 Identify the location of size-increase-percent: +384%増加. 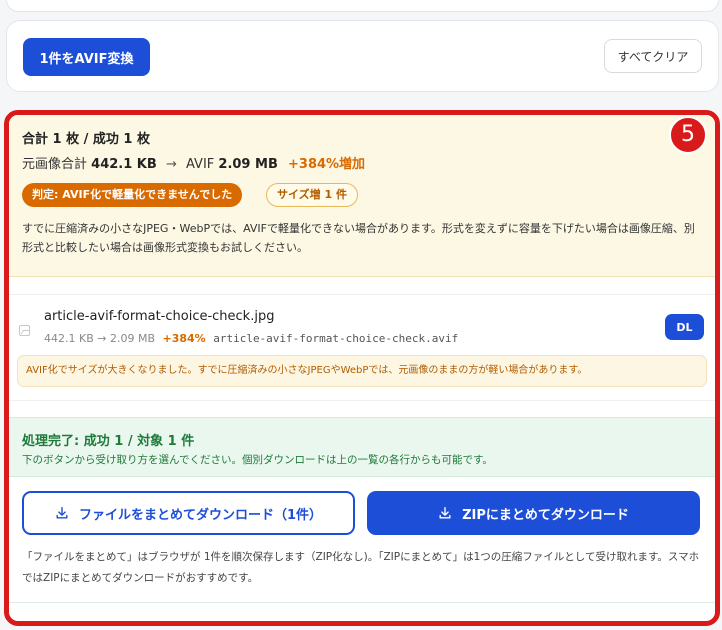
(327, 164).